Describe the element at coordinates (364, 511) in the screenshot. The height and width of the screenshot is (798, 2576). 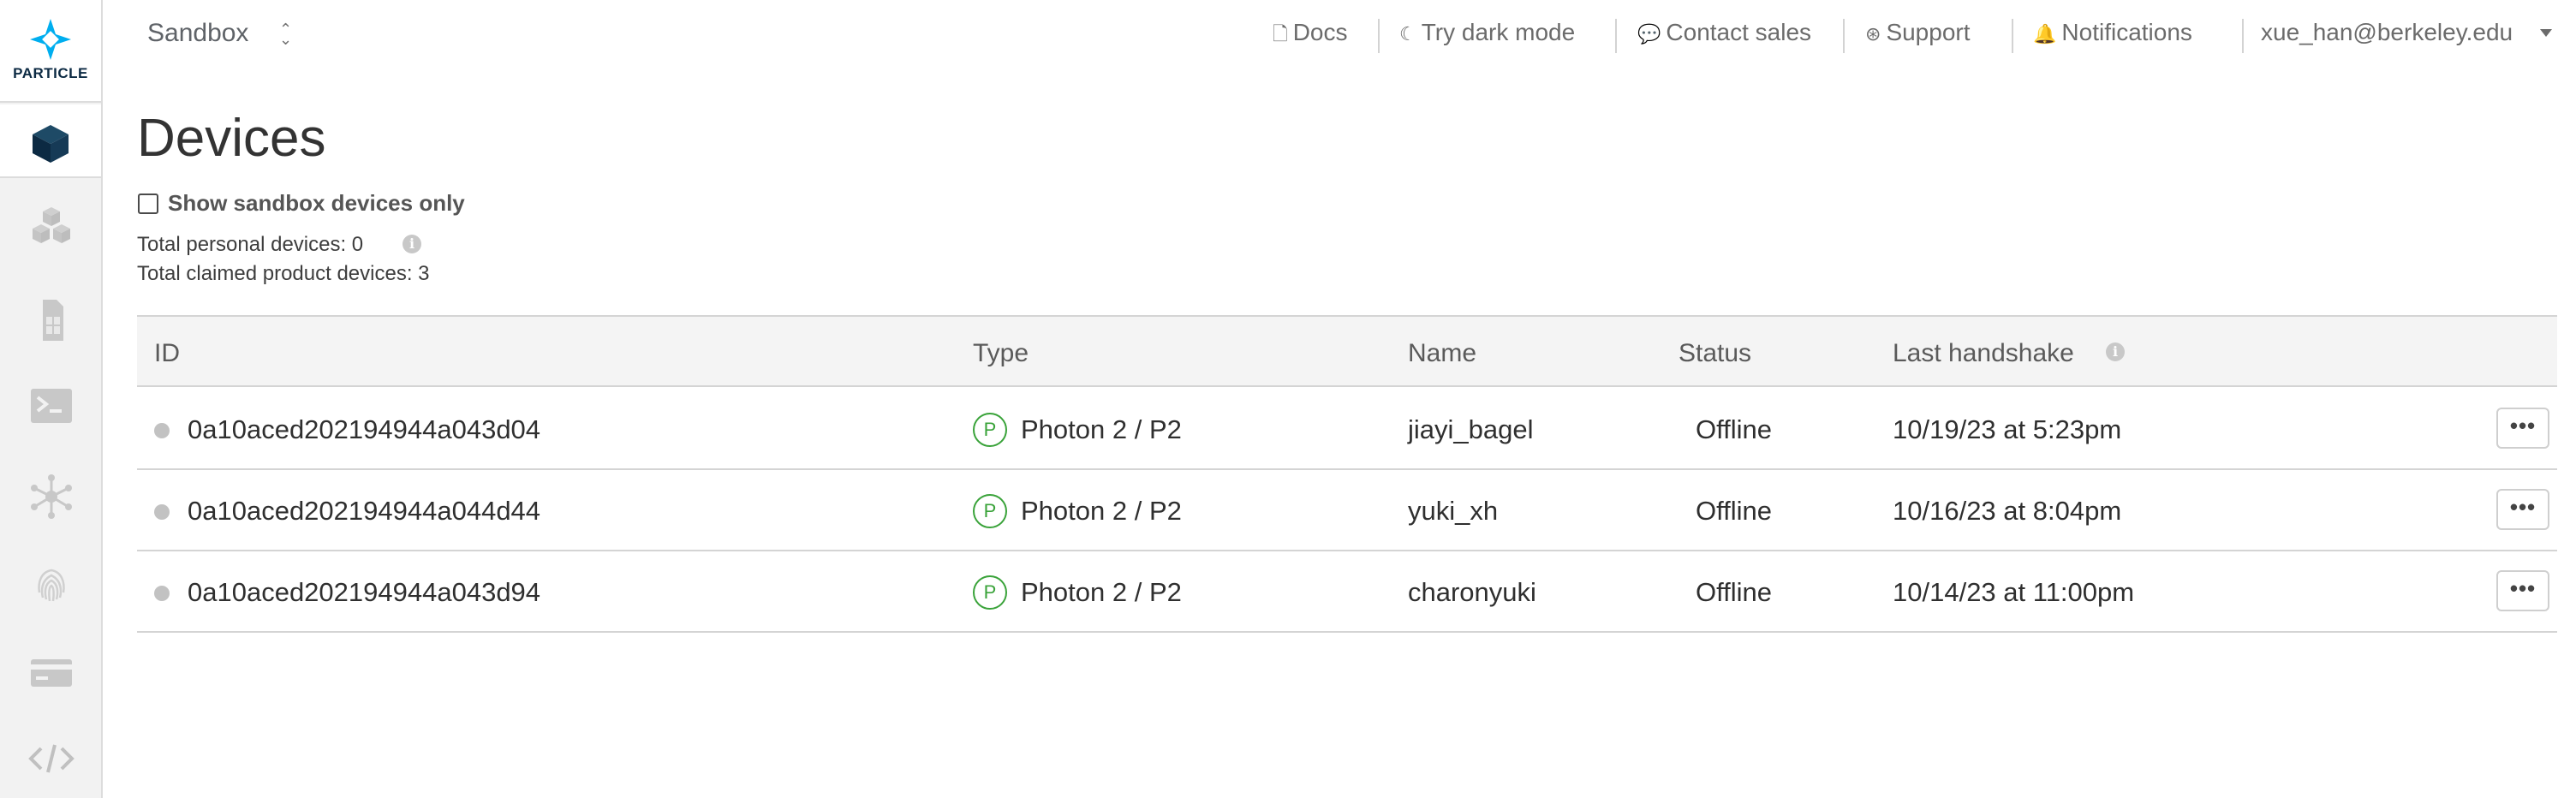
I see `device-id: 0a10aced202194944a044d44` at that location.